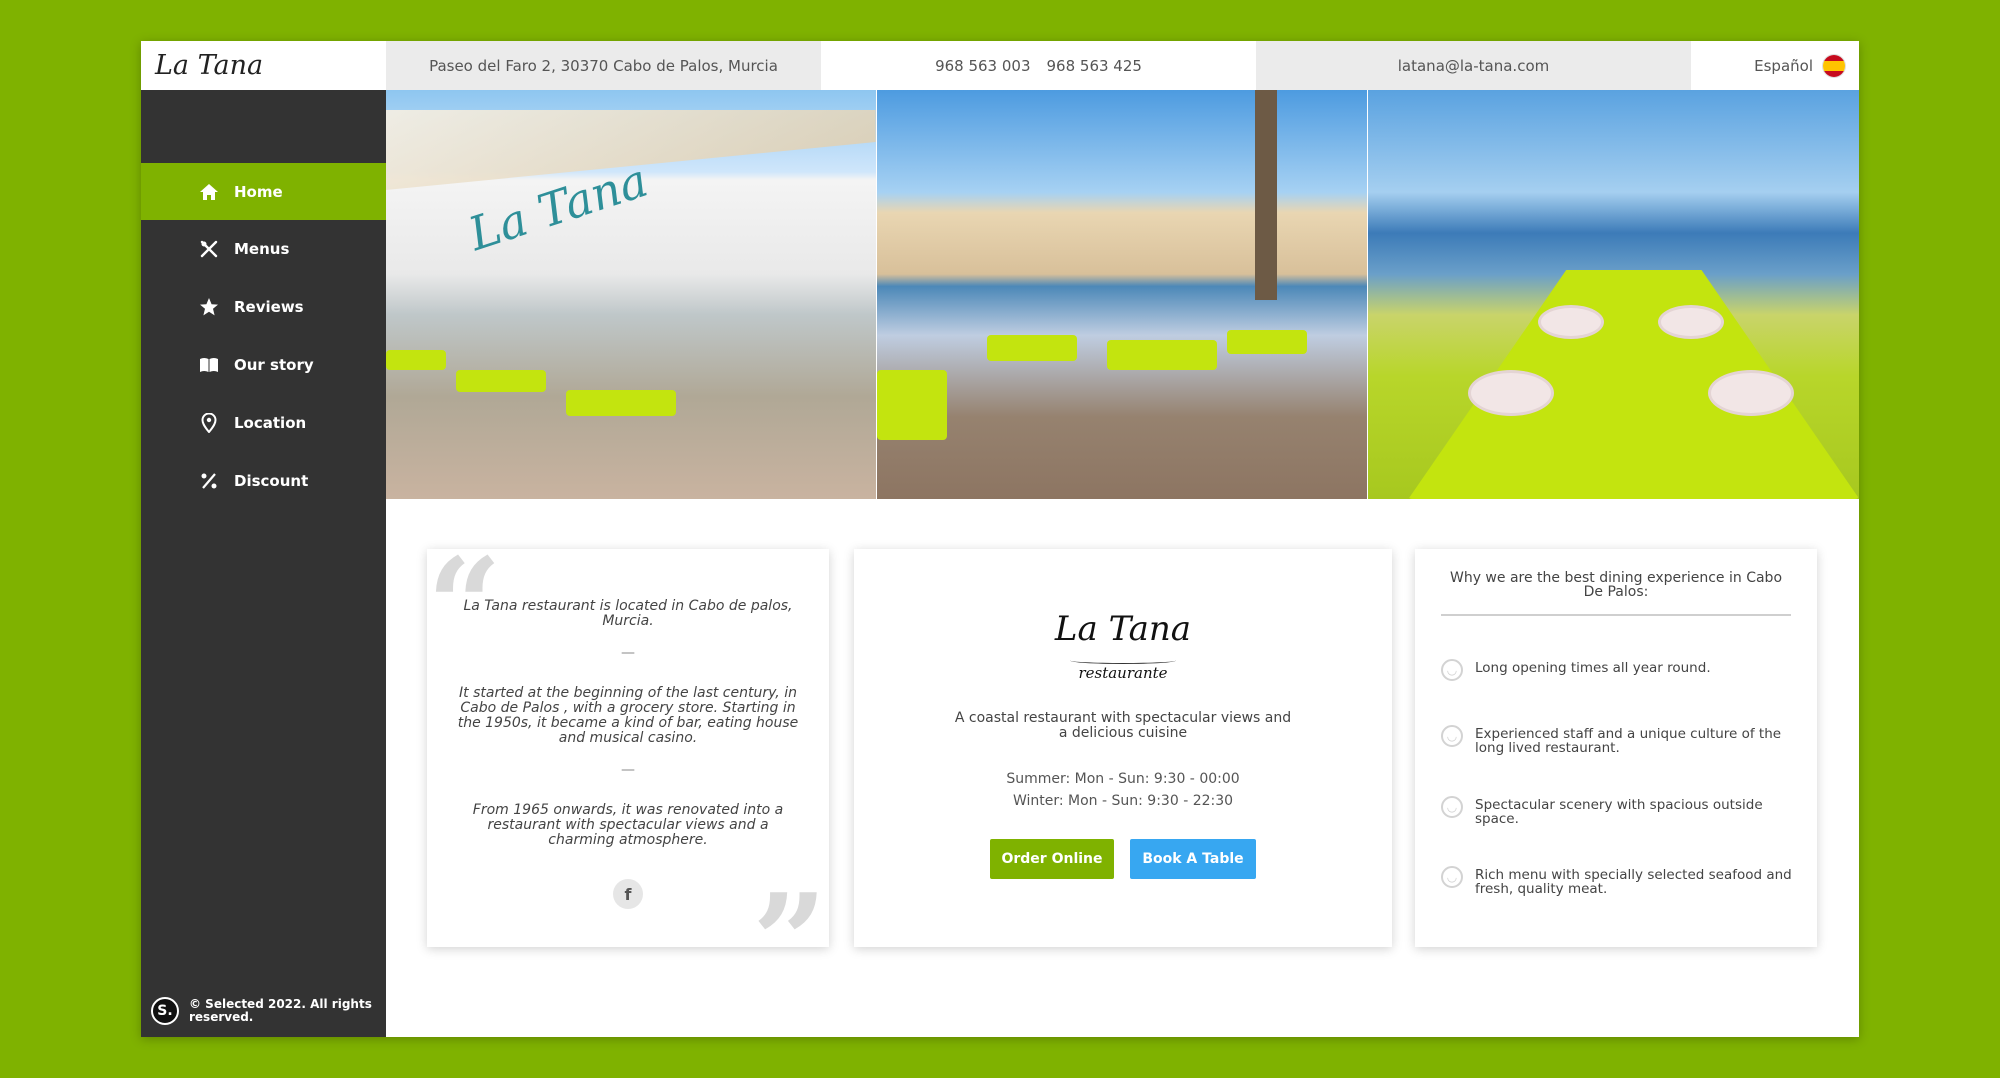 This screenshot has width=2000, height=1078. I want to click on sidebar-item-label: Home, so click(258, 191).